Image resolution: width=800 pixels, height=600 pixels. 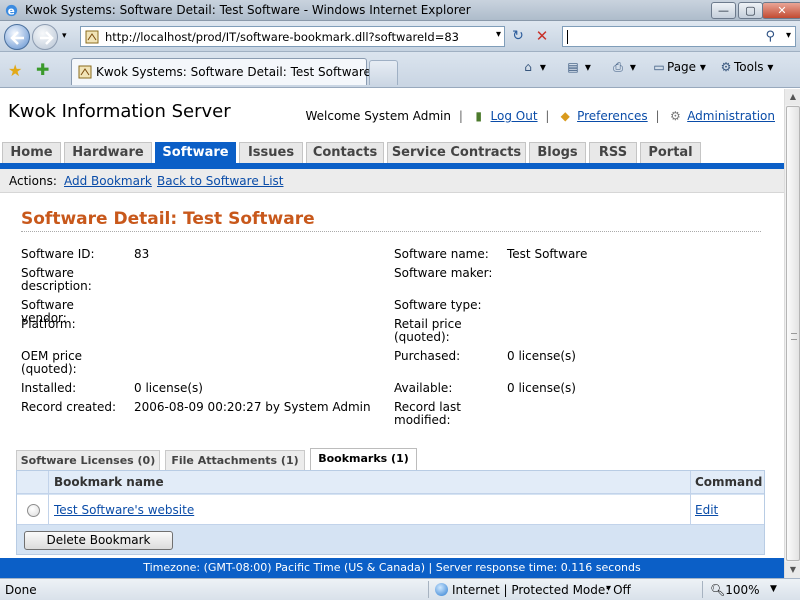 I want to click on record-created-value: 2006-08-09 00:20:27 by System Admin, so click(x=252, y=407).